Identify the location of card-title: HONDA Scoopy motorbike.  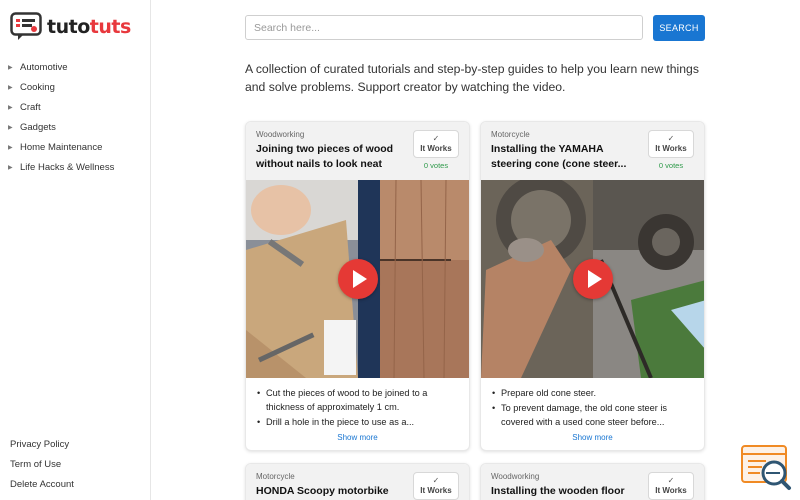
(336, 491).